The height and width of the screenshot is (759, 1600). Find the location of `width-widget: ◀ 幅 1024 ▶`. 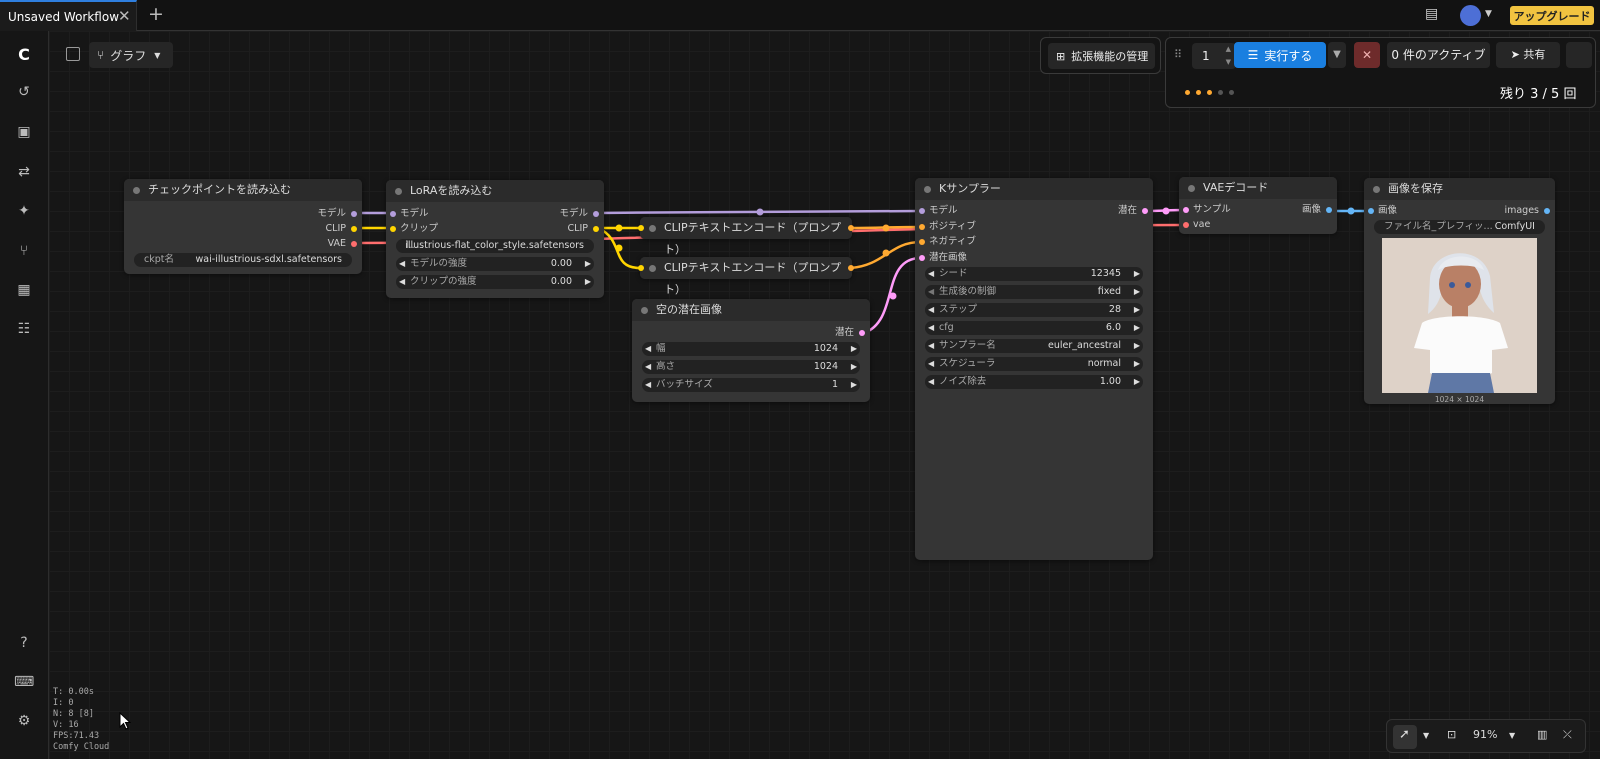

width-widget: ◀ 幅 1024 ▶ is located at coordinates (751, 349).